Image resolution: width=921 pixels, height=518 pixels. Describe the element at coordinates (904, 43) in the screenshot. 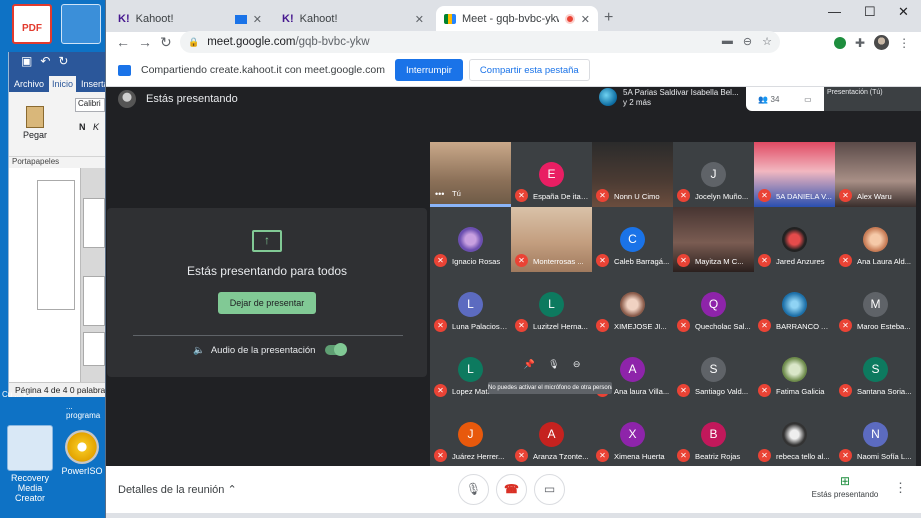

I see `menu-icon: ⋮` at that location.